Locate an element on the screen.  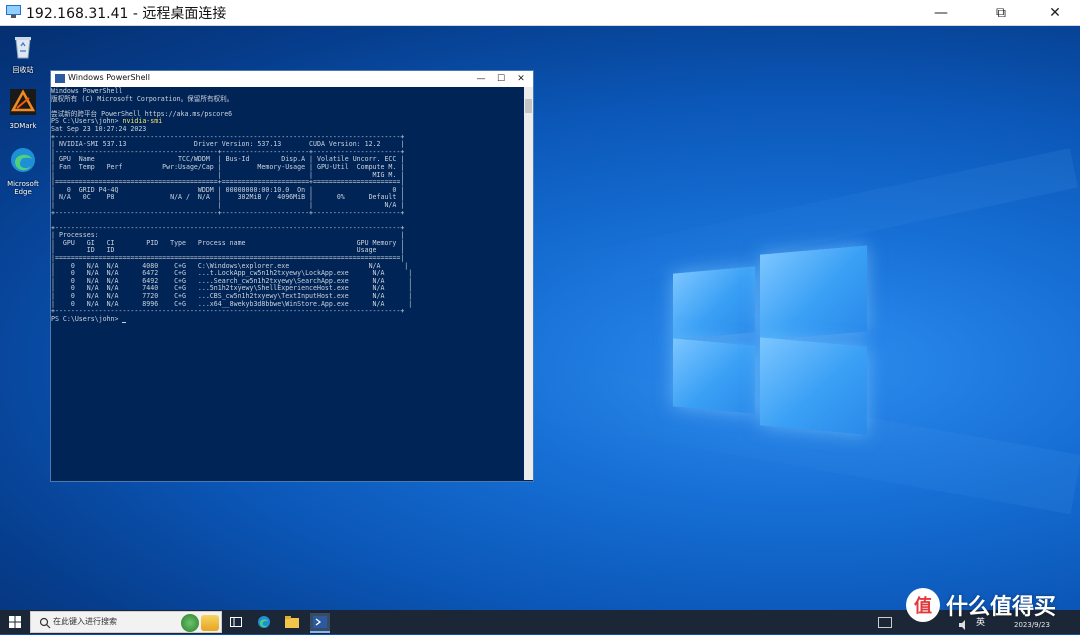
search-placeholder: 在此键入进行搜索 is located at coordinates (85, 621).